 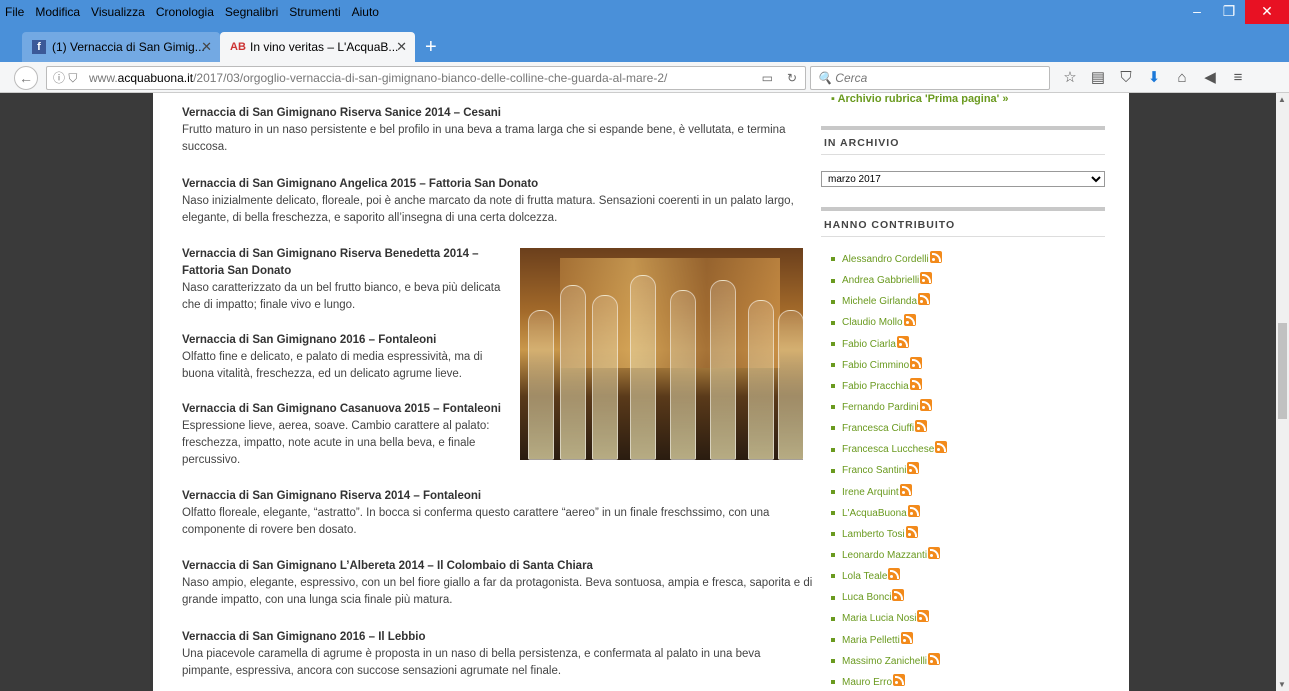 I want to click on contributor-name: Andrea Gabbrielli, so click(x=880, y=280).